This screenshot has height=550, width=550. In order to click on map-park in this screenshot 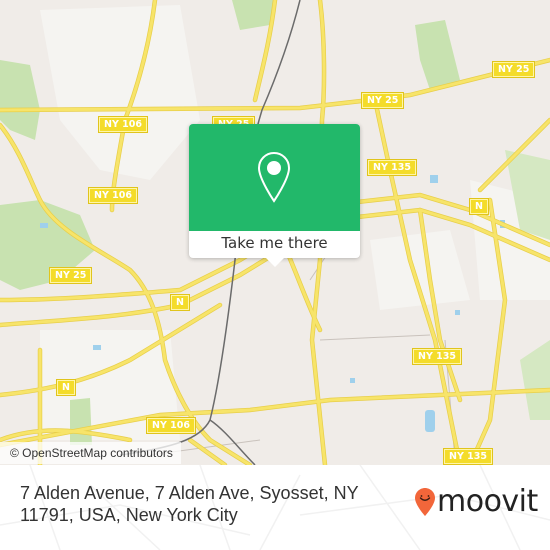, I will do `click(81, 421)`.